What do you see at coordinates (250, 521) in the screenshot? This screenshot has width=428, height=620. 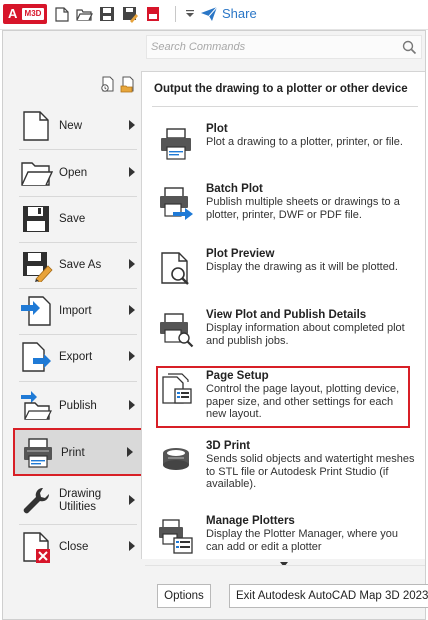 I see `submenu-item-title: Manage Plotters` at bounding box center [250, 521].